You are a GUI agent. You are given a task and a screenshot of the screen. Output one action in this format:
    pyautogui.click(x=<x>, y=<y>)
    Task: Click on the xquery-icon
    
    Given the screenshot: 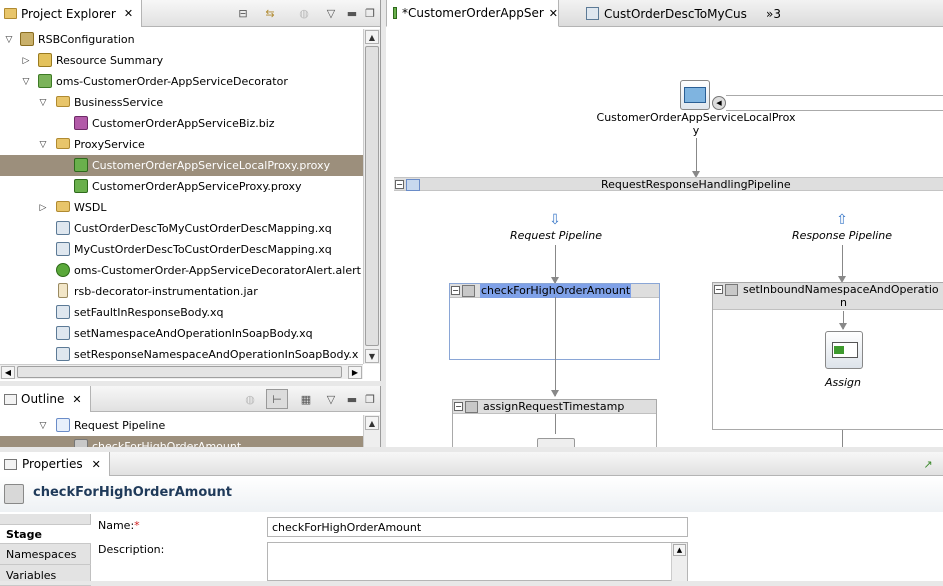 What is the action you would take?
    pyautogui.click(x=592, y=13)
    